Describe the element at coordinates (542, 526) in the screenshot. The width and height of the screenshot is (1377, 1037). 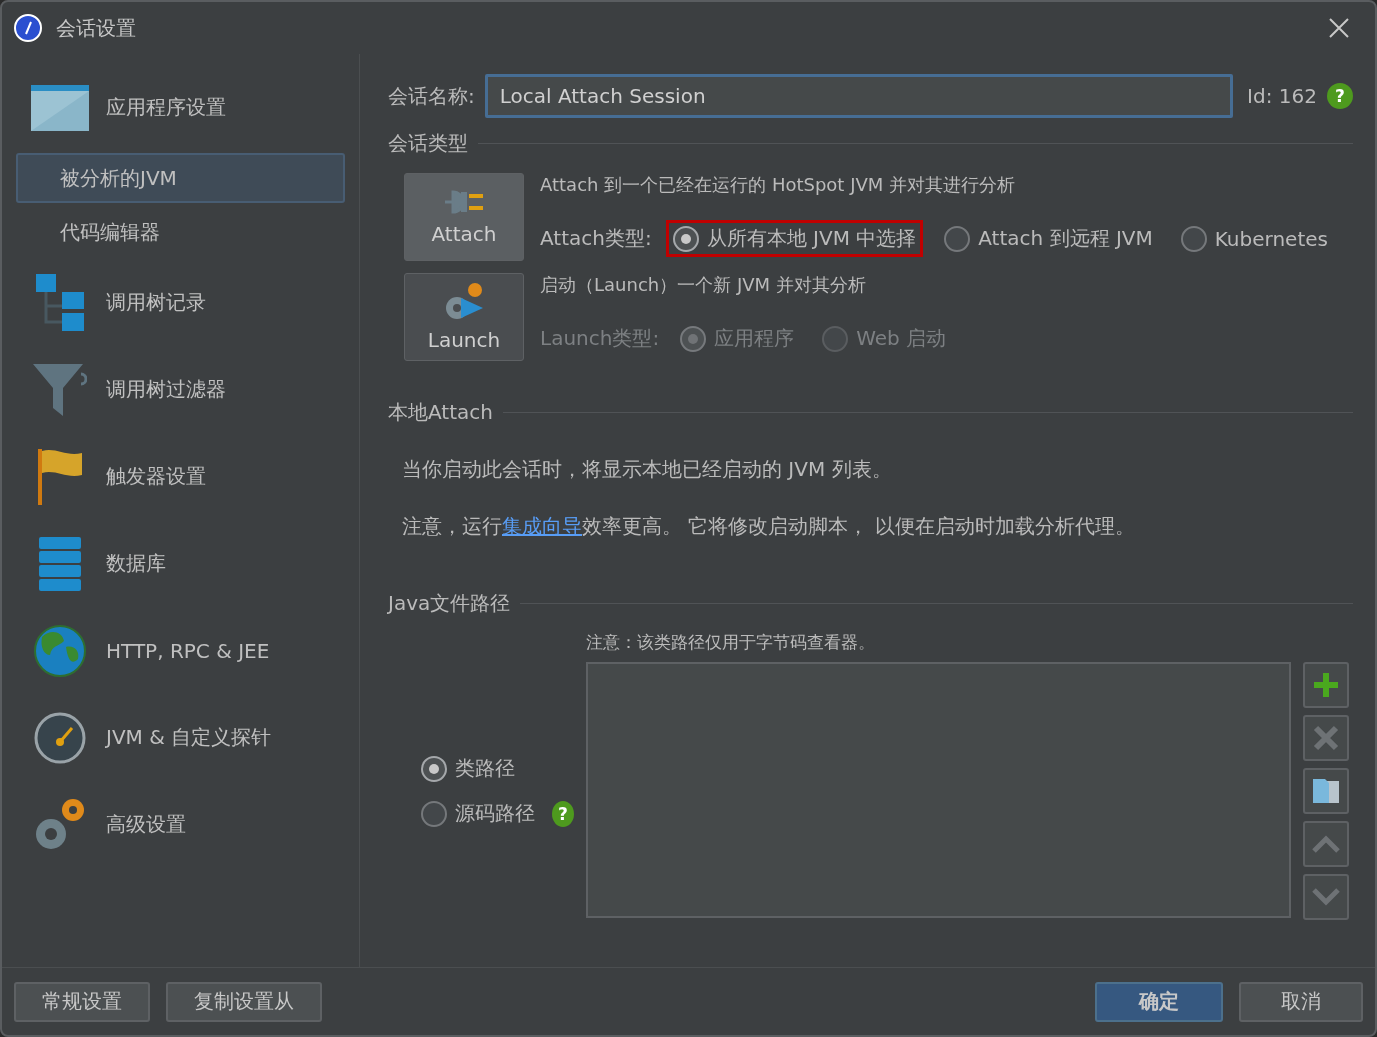
I see `wizard-link: 集成向导` at that location.